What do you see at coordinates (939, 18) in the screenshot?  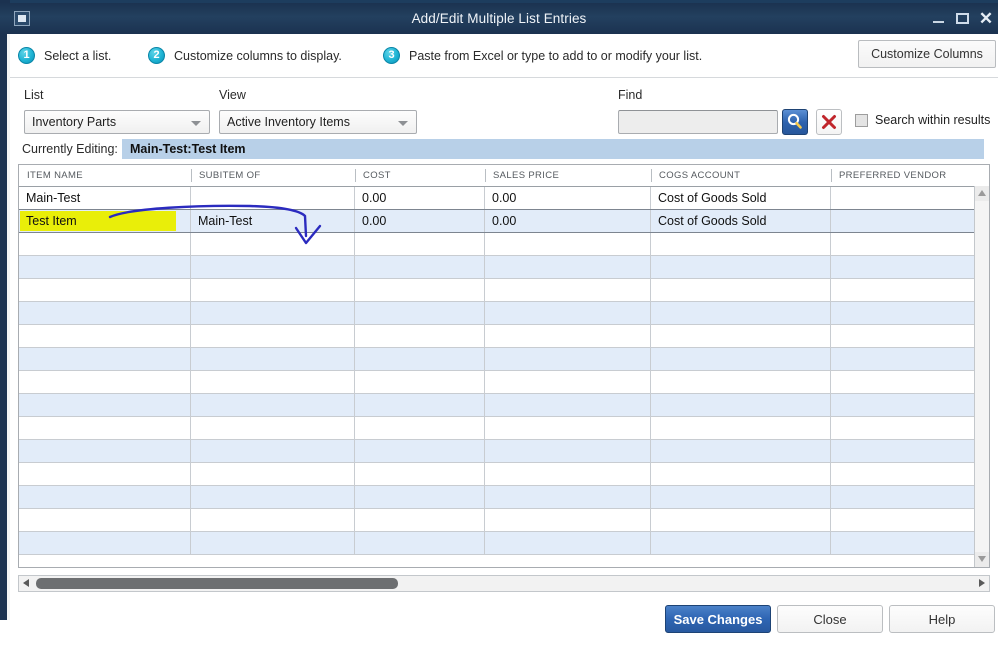 I see `minimize-icon` at bounding box center [939, 18].